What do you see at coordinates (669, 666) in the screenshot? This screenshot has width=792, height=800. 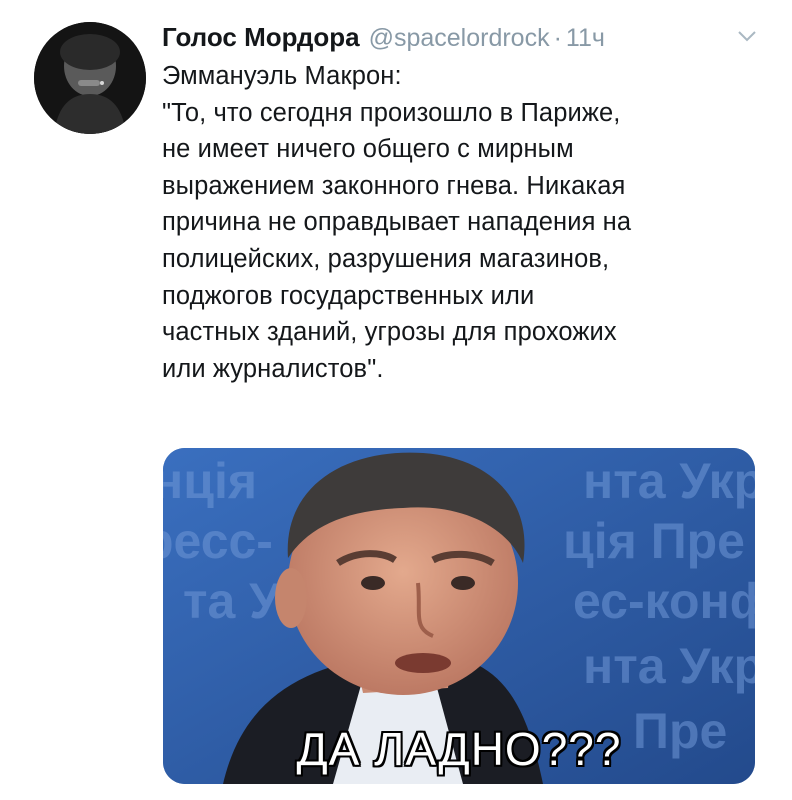 I see `sign-fragment: нта Укра` at bounding box center [669, 666].